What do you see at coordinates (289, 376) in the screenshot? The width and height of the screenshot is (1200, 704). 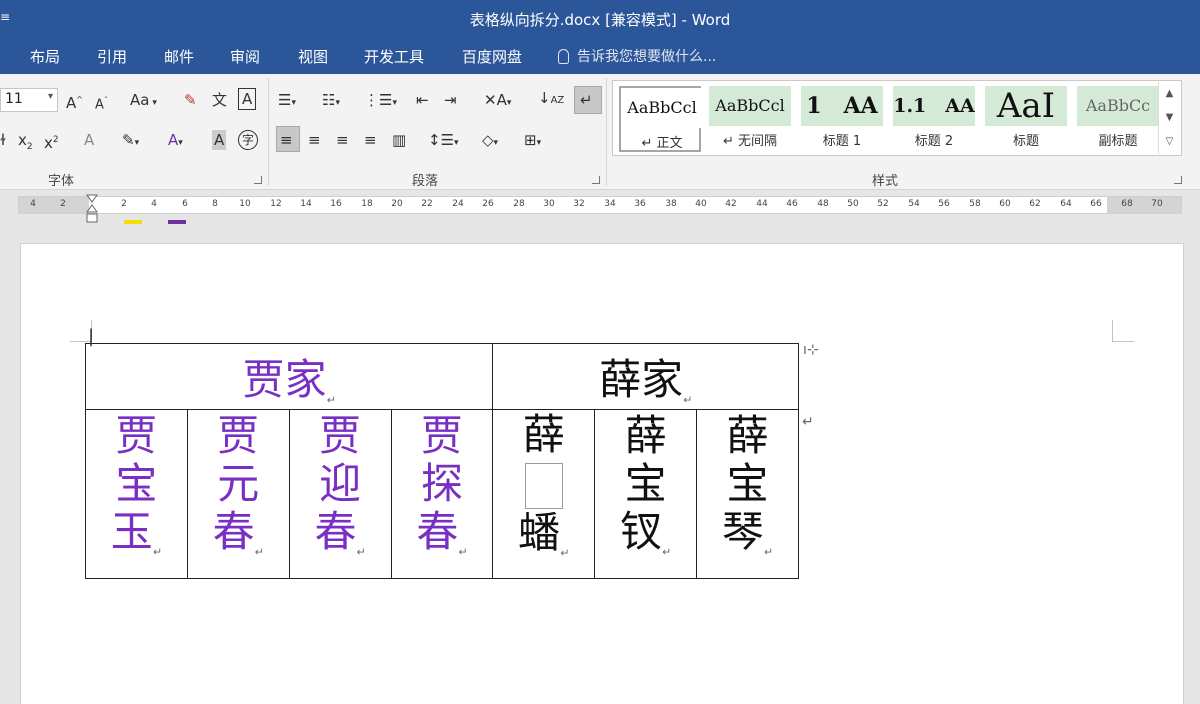 I see `header-cell-jia: 贾家↵` at bounding box center [289, 376].